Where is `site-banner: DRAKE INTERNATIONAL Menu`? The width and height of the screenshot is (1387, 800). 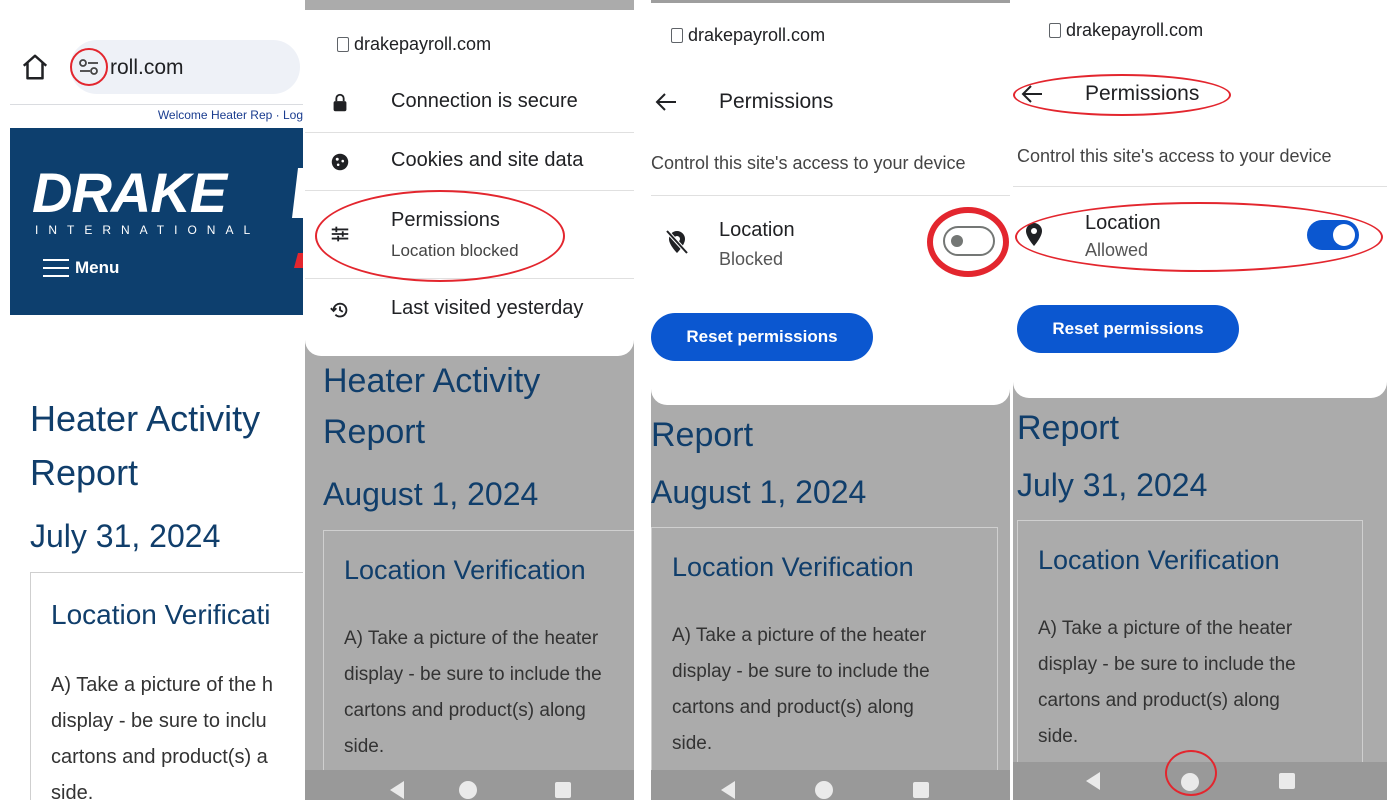
site-banner: DRAKE INTERNATIONAL Menu is located at coordinates (156, 221).